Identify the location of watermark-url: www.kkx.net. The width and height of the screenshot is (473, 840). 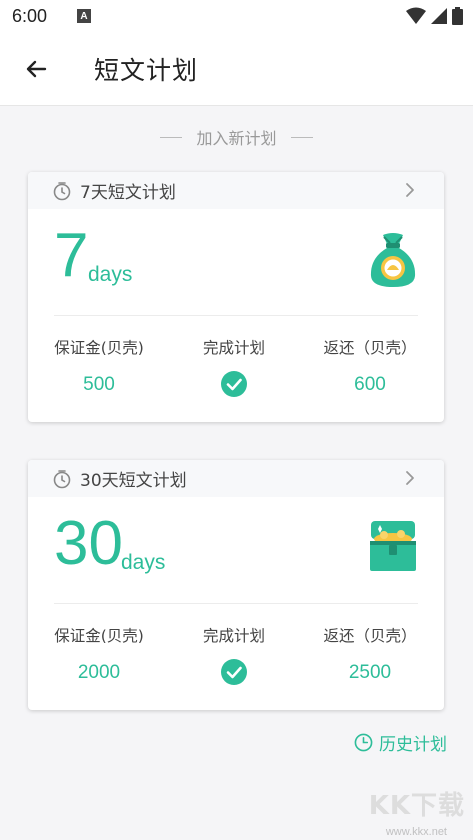
(416, 832).